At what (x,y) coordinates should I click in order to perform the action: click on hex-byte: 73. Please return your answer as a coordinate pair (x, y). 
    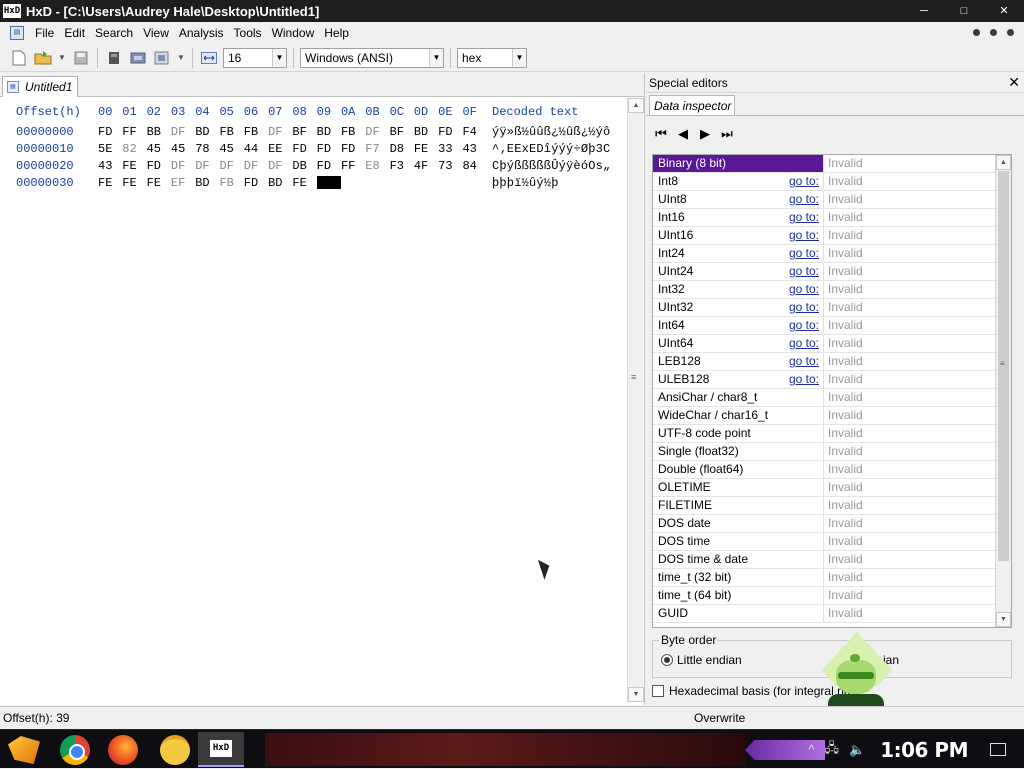
    Looking at the image, I should click on (450, 166).